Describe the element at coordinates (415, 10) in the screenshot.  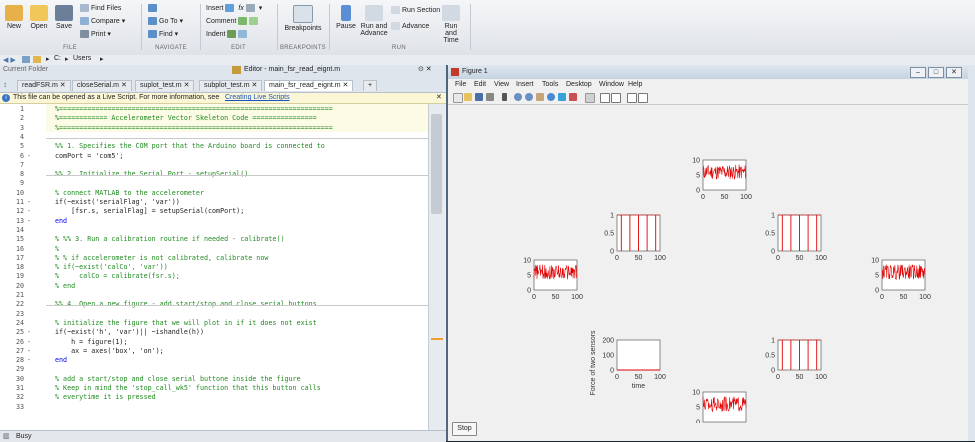
I see `run-section-button: Run Section` at that location.